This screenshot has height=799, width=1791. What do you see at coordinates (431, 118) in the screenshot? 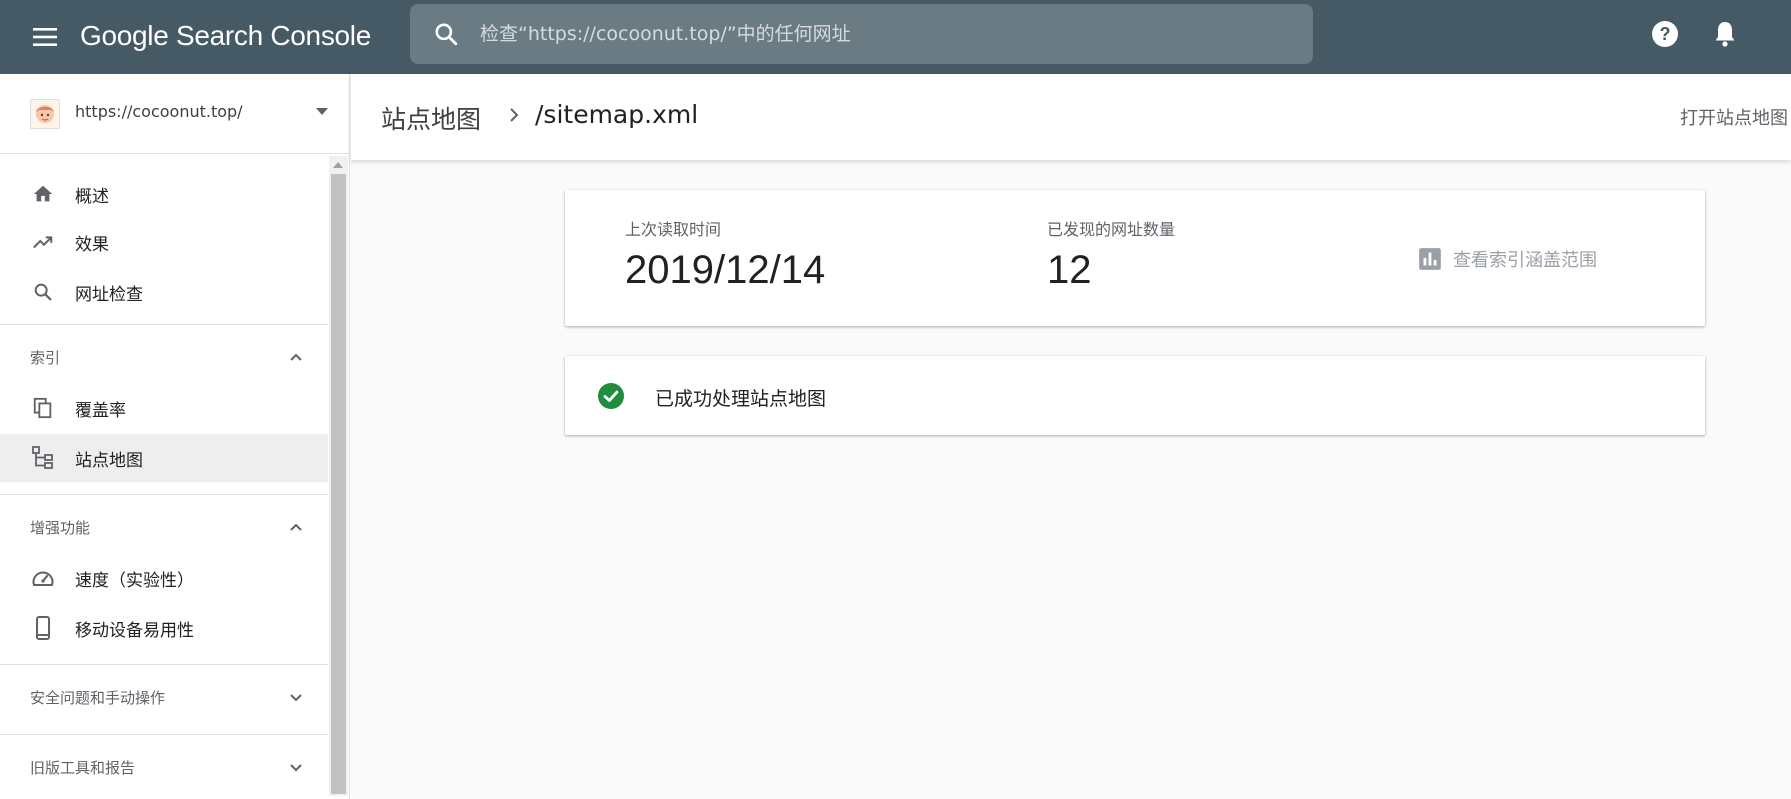
I see `breadcrumb-sitemaps: 站点地图` at bounding box center [431, 118].